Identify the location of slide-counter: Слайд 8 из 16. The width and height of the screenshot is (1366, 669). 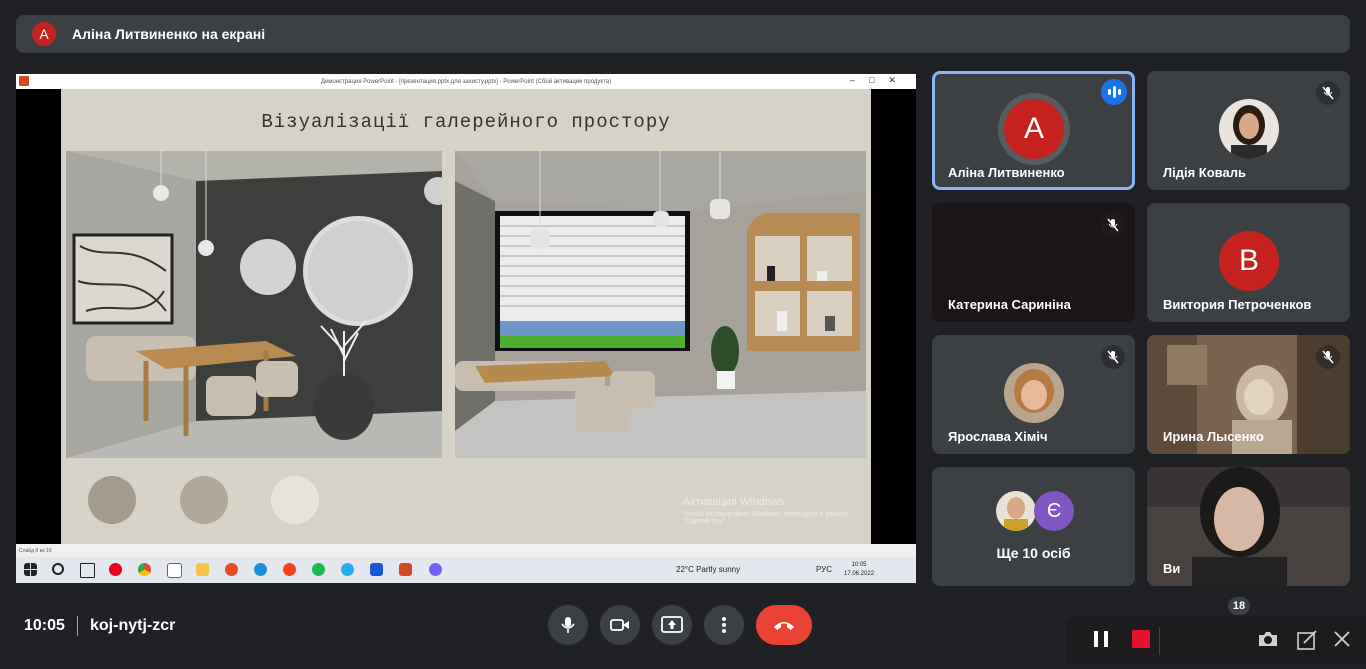
(35, 550).